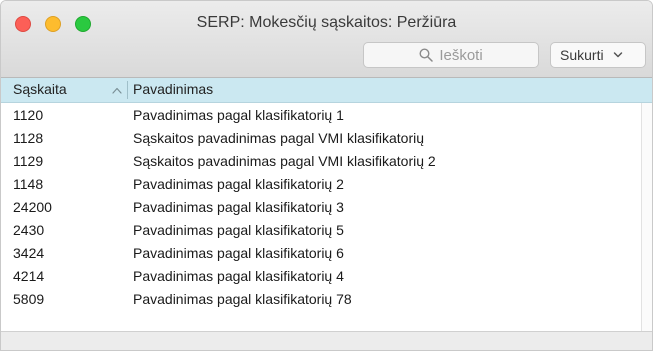  Describe the element at coordinates (238, 253) in the screenshot. I see `name-cell: Pavadinimas pagal klasifikatorių 6` at that location.